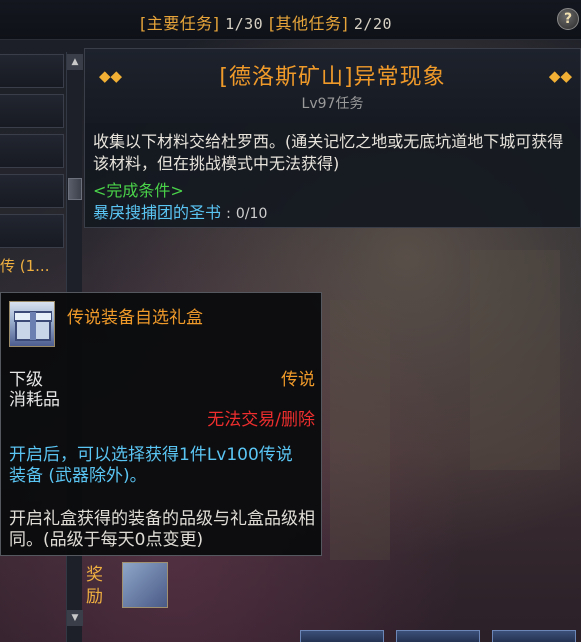 This screenshot has height=642, width=581. What do you see at coordinates (34, 400) in the screenshot?
I see `tooltip-item-type: 消耗品` at bounding box center [34, 400].